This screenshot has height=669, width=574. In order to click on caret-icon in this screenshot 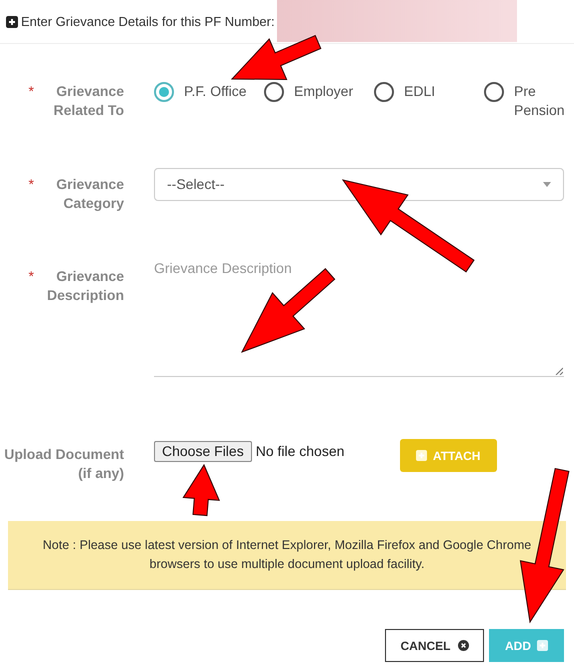, I will do `click(547, 184)`.